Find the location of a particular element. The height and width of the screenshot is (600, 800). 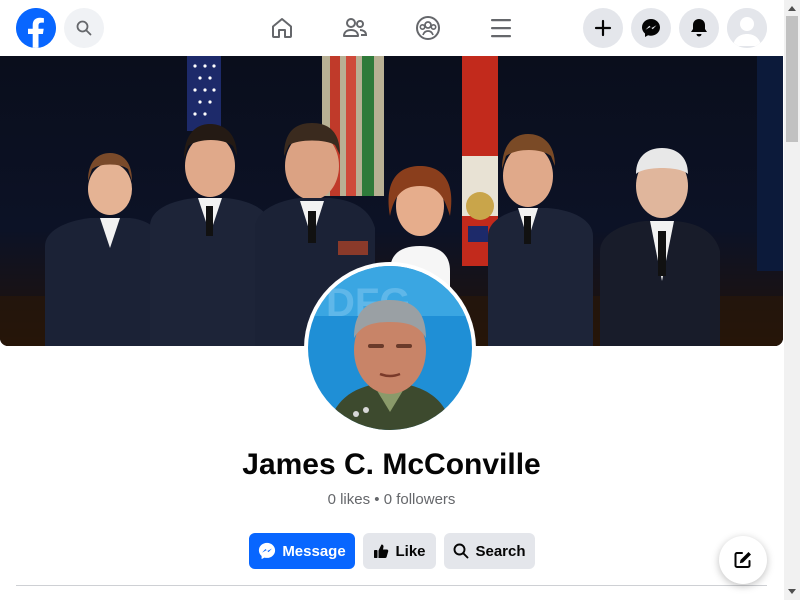

search-button-label: Search is located at coordinates (500, 551).